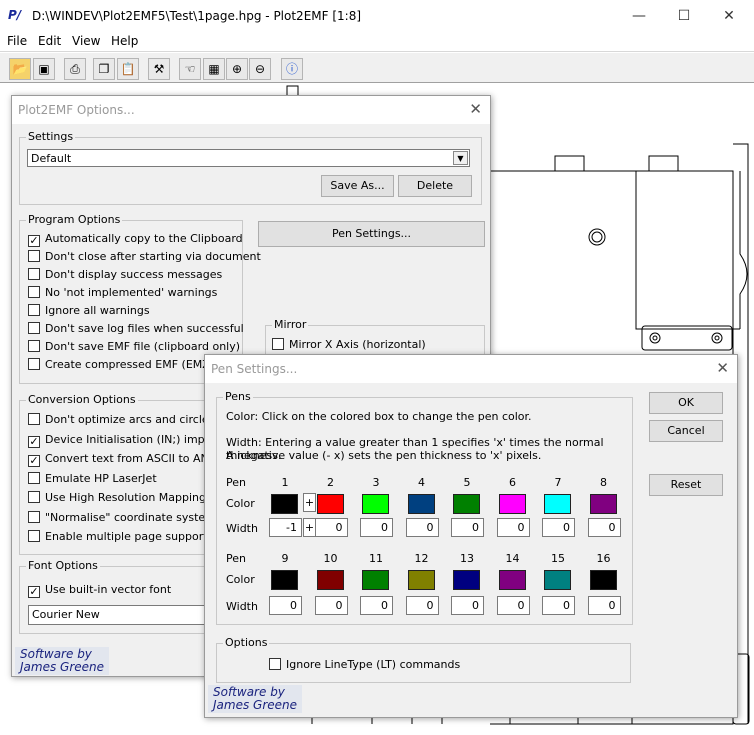 The height and width of the screenshot is (735, 754). I want to click on font-options-legend: Font Options, so click(63, 565).